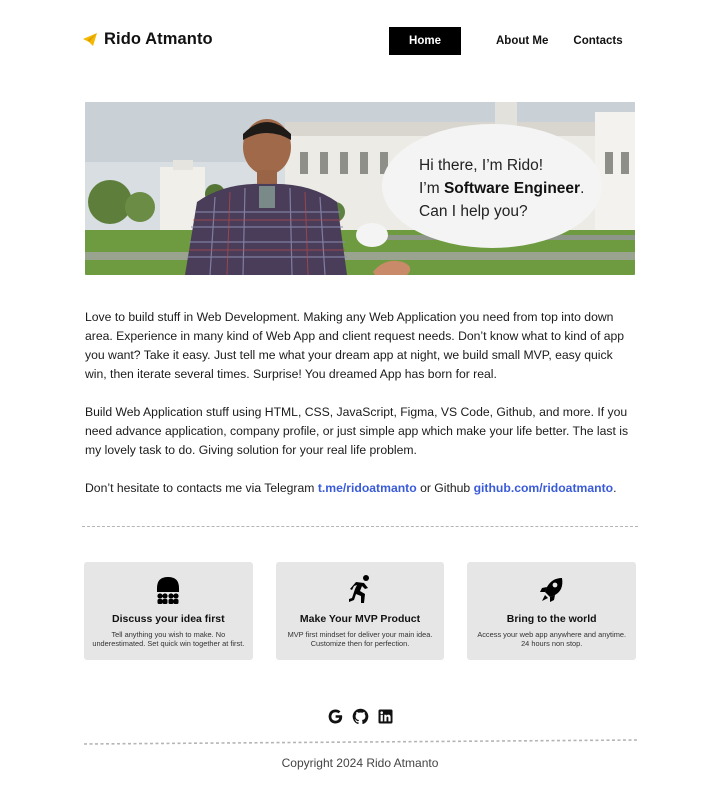 This screenshot has height=799, width=720. I want to click on brand: Rido Atmanto, so click(147, 39).